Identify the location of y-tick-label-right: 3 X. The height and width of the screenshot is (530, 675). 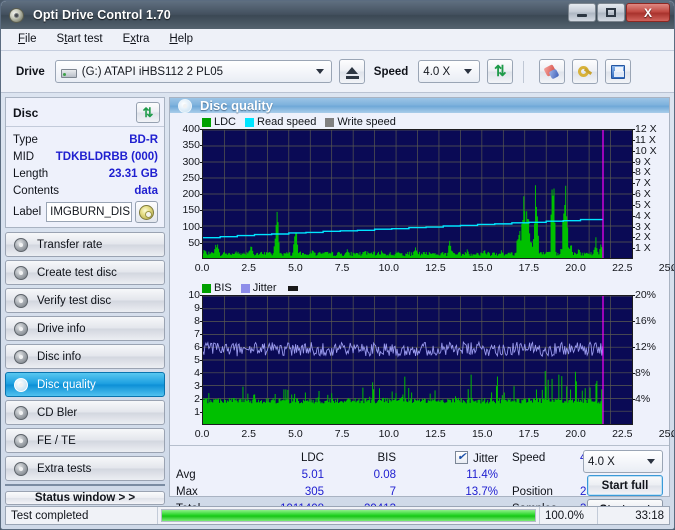
(641, 226).